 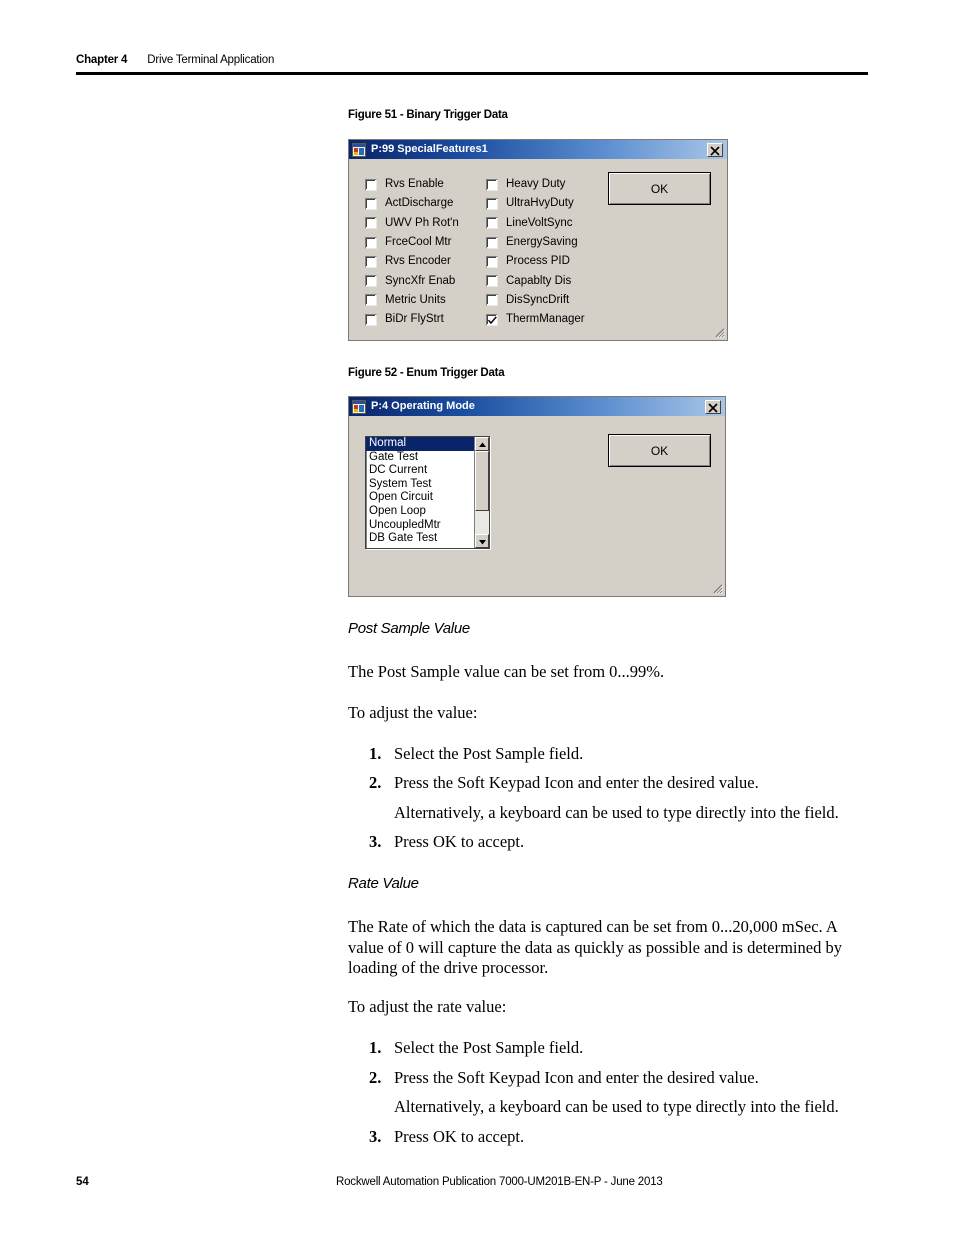 I want to click on list-item: DC Current, so click(x=420, y=471).